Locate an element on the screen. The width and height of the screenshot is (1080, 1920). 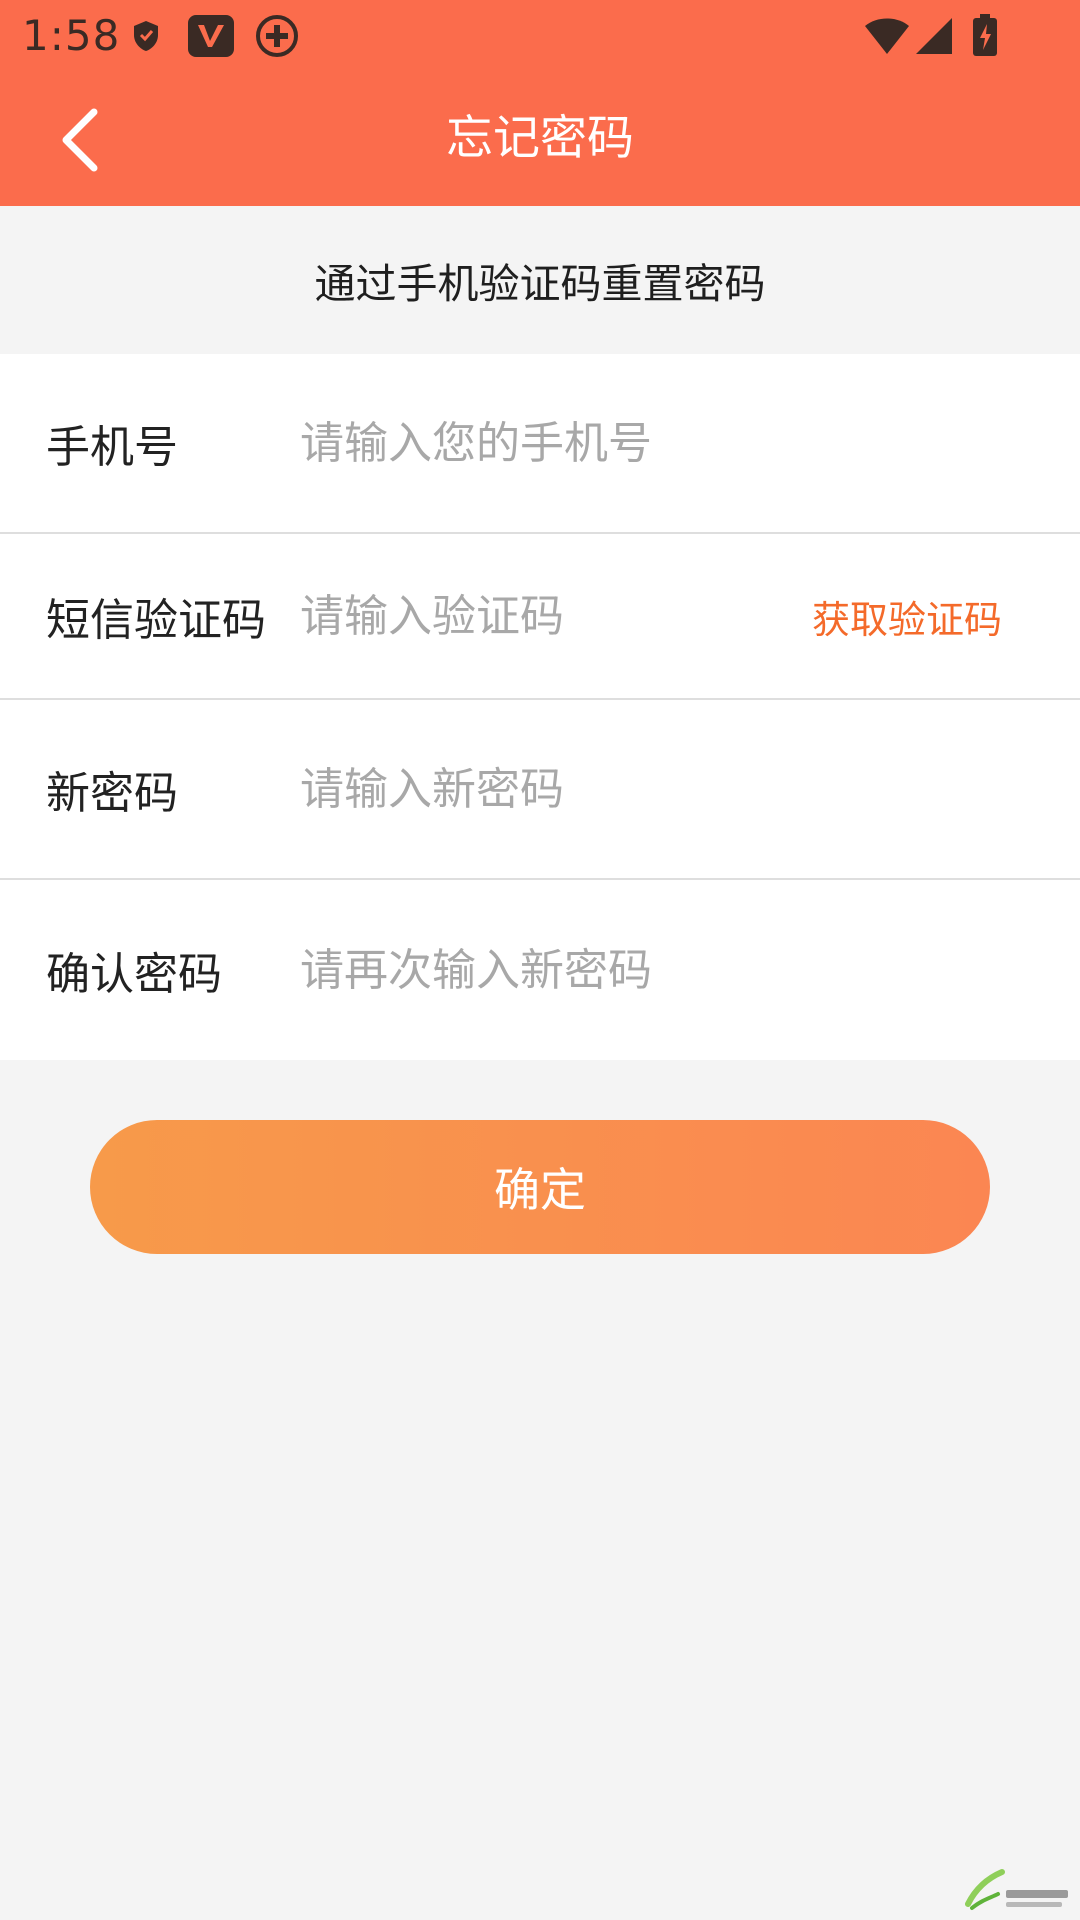
wifi-icon is located at coordinates (887, 36).